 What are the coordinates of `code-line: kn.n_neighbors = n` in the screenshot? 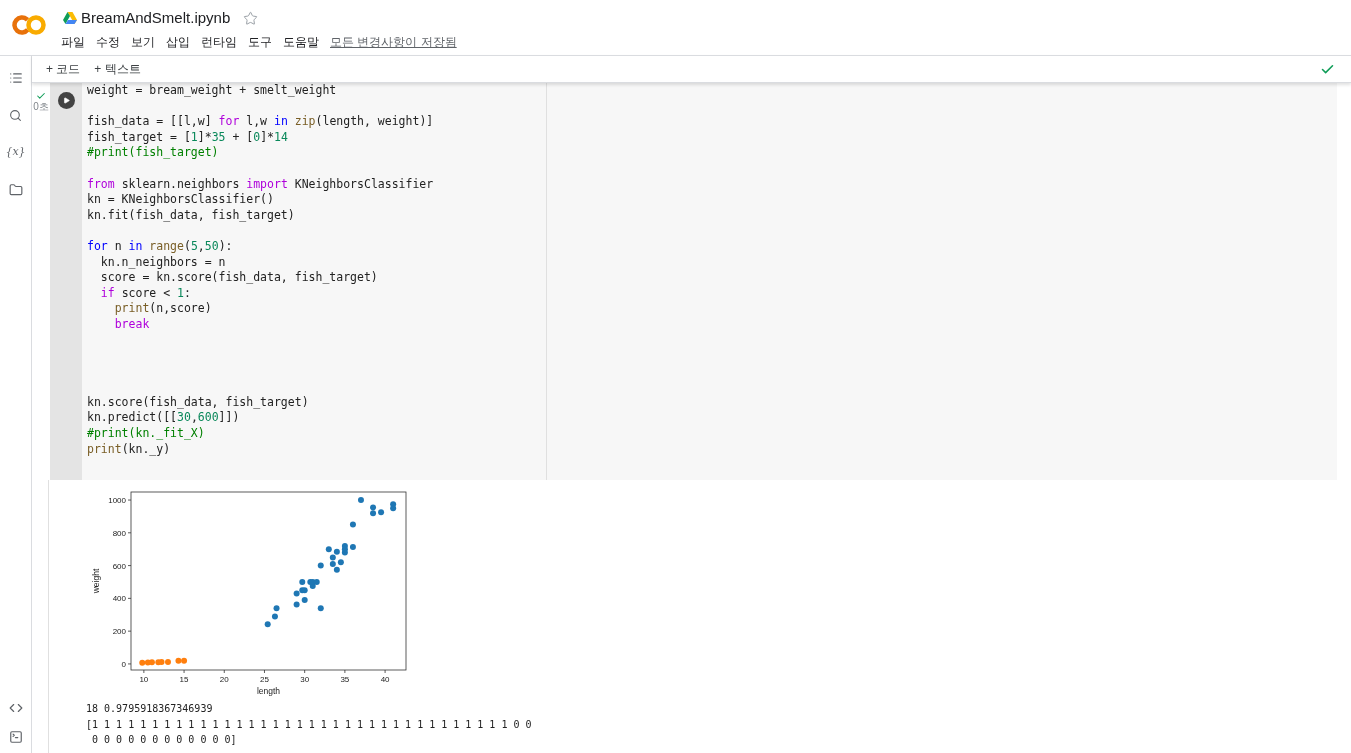 It's located at (163, 262).